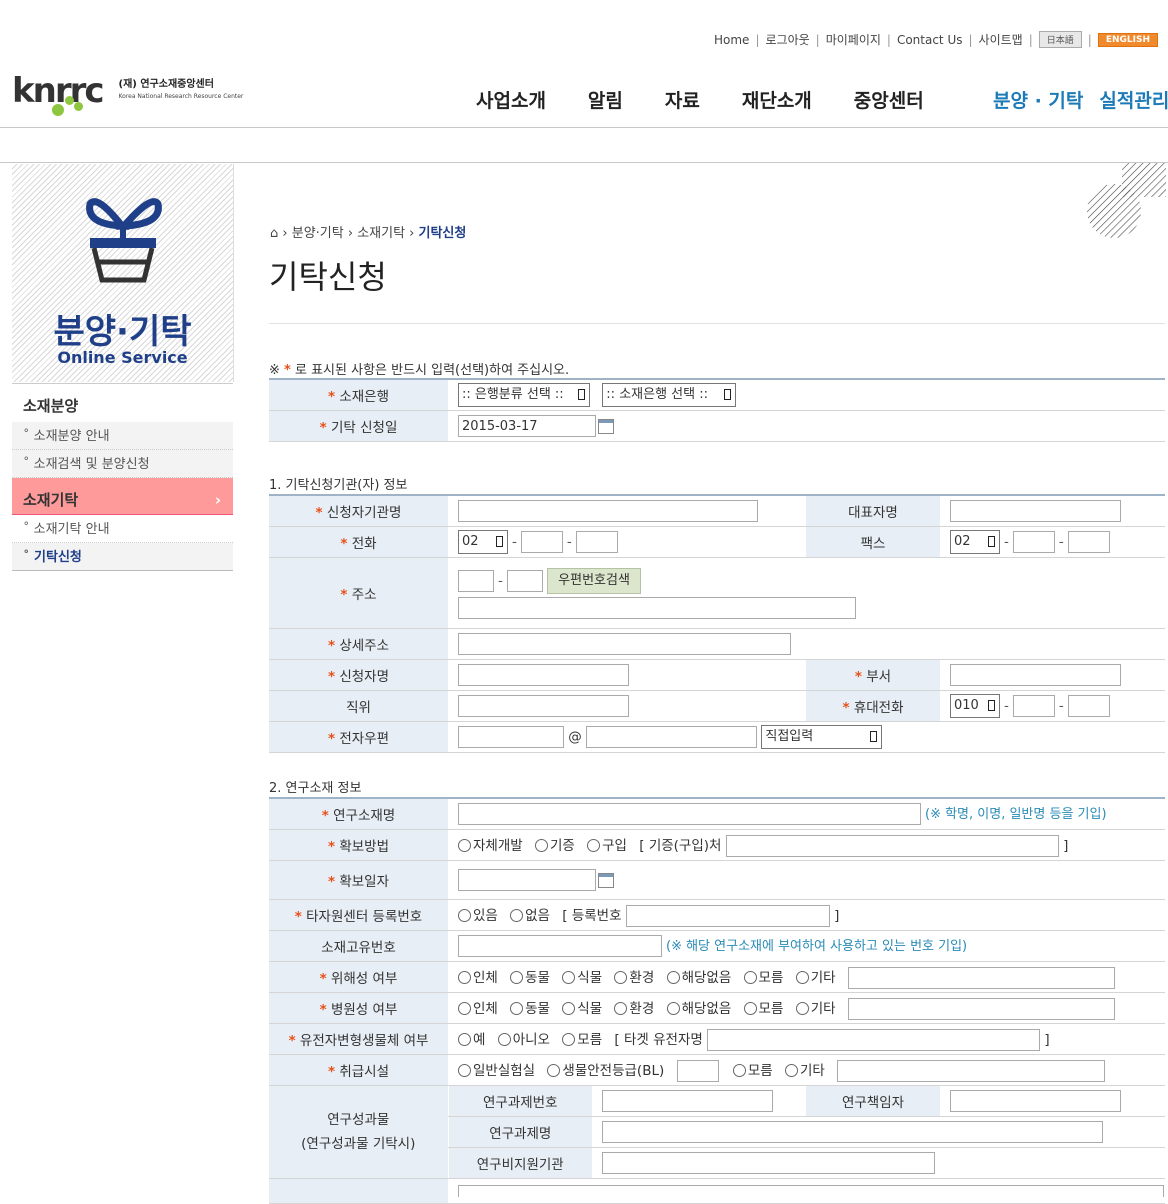 The image size is (1168, 1204). What do you see at coordinates (605, 99) in the screenshot?
I see `nav-notice: 알림` at bounding box center [605, 99].